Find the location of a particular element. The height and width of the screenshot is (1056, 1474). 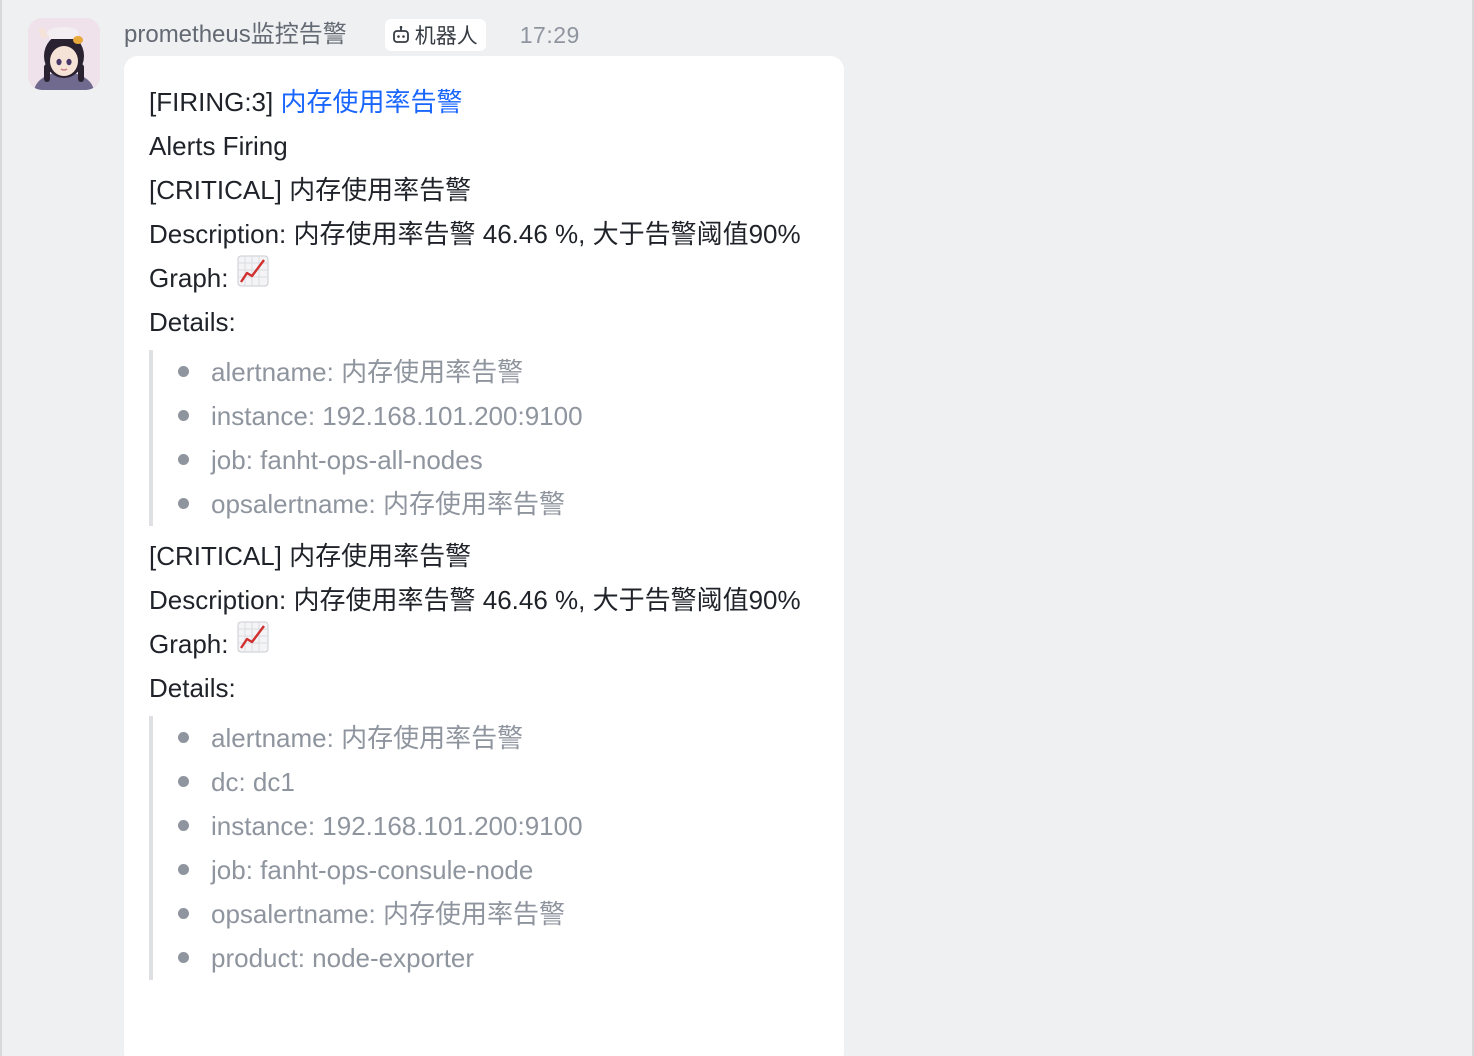

message-title: [FIRING:3] 内存使用率告警 is located at coordinates (479, 102).